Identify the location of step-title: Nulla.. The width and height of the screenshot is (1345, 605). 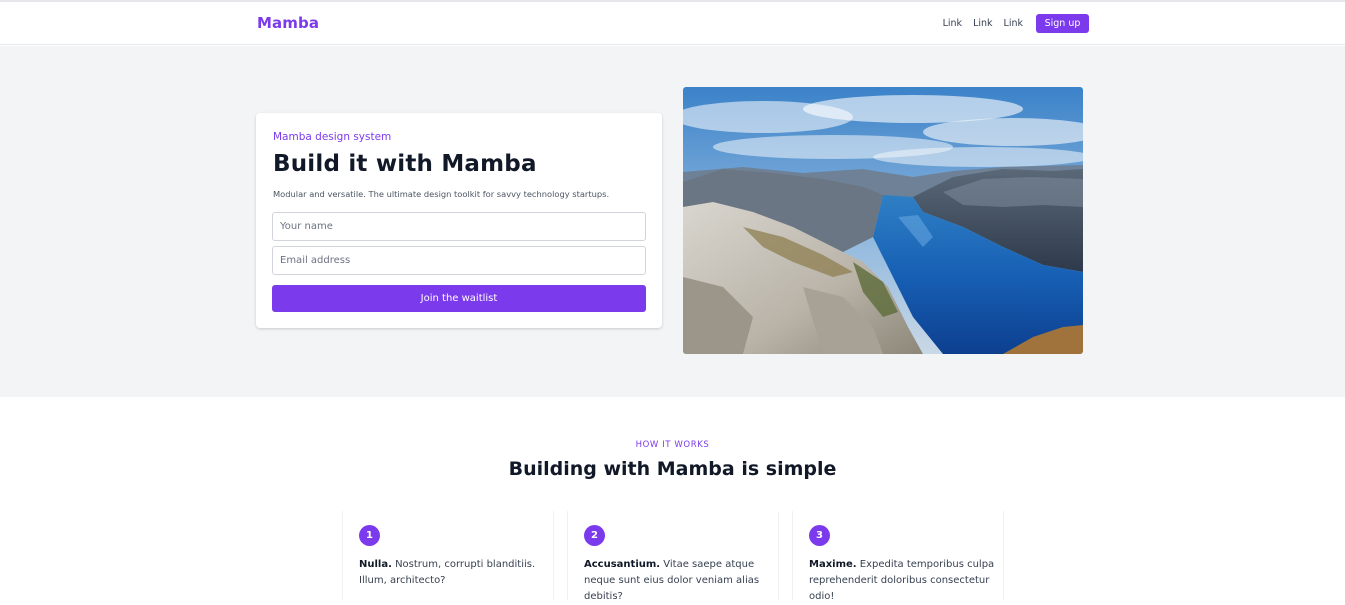
(375, 564).